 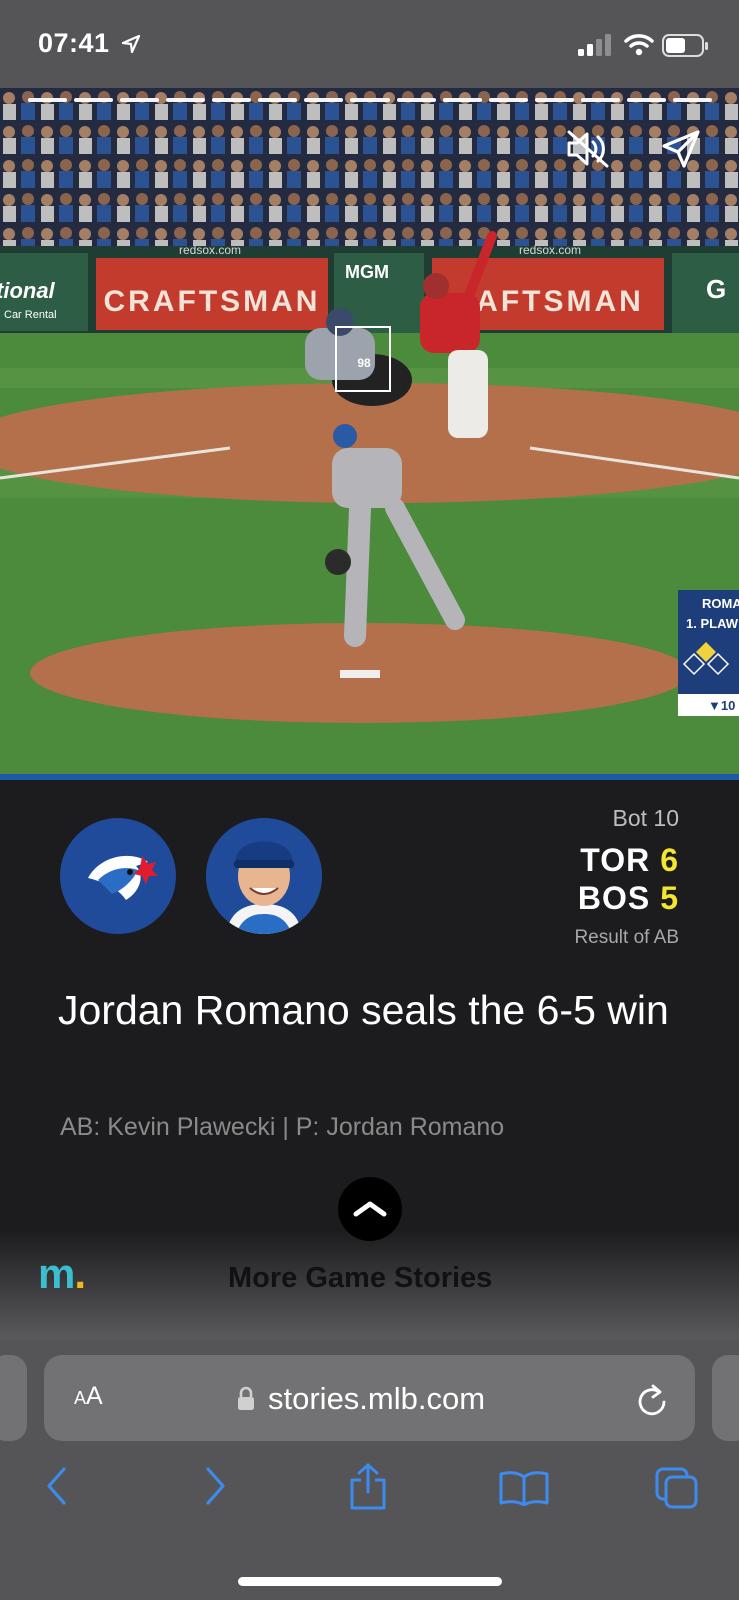 I want to click on reload-icon, so click(x=652, y=1400).